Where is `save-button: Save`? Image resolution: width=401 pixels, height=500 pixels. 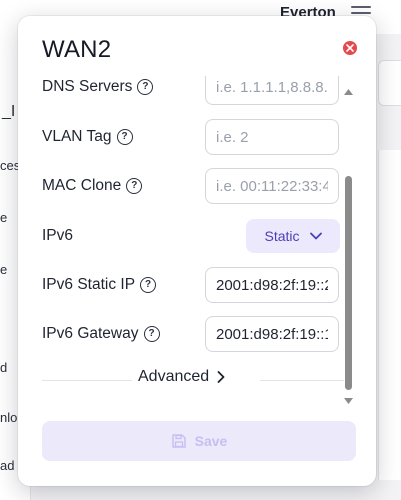 save-button: Save is located at coordinates (199, 441).